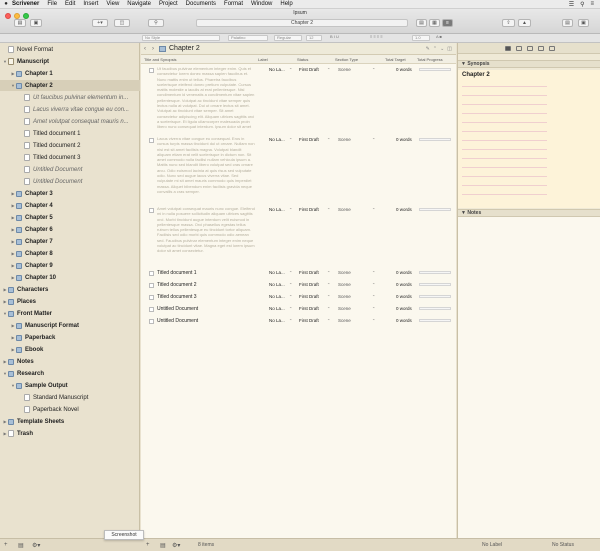 This screenshot has height=551, width=600. Describe the element at coordinates (551, 48) in the screenshot. I see `comments-tab-icon` at that location.